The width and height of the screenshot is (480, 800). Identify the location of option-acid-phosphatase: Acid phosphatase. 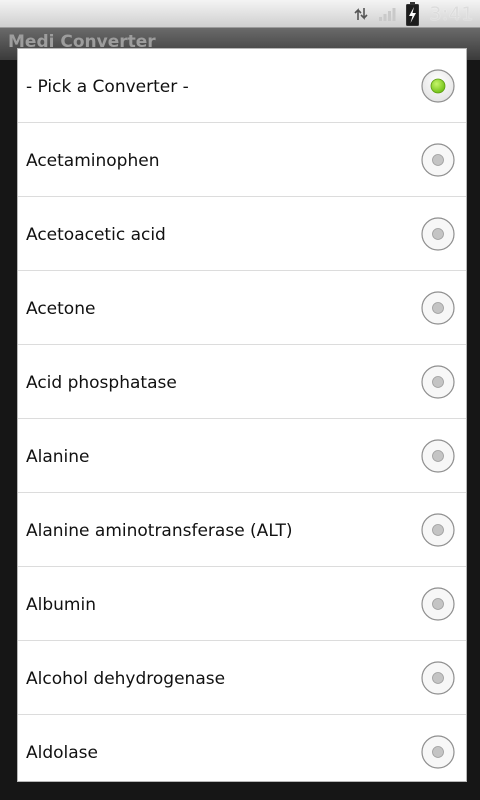
(242, 382).